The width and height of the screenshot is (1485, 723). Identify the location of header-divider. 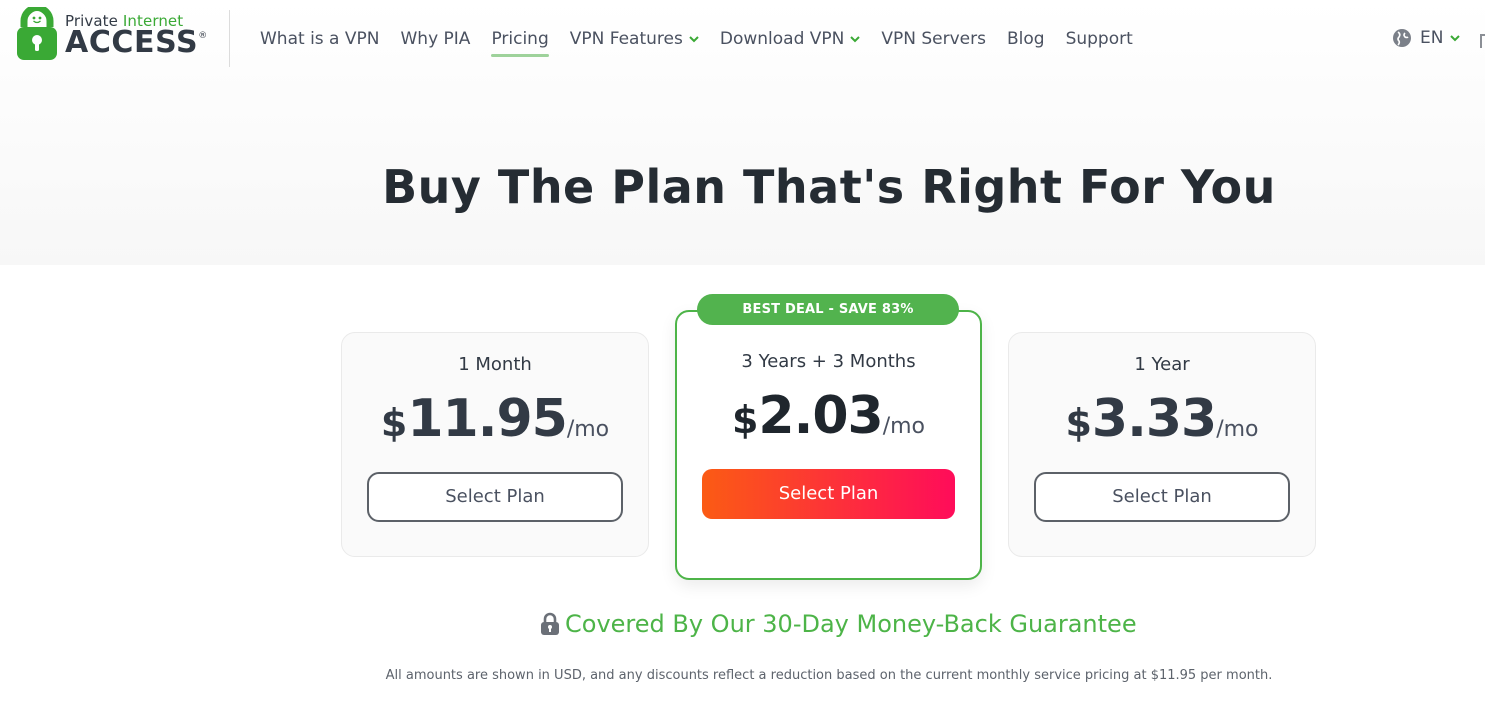
(229, 38).